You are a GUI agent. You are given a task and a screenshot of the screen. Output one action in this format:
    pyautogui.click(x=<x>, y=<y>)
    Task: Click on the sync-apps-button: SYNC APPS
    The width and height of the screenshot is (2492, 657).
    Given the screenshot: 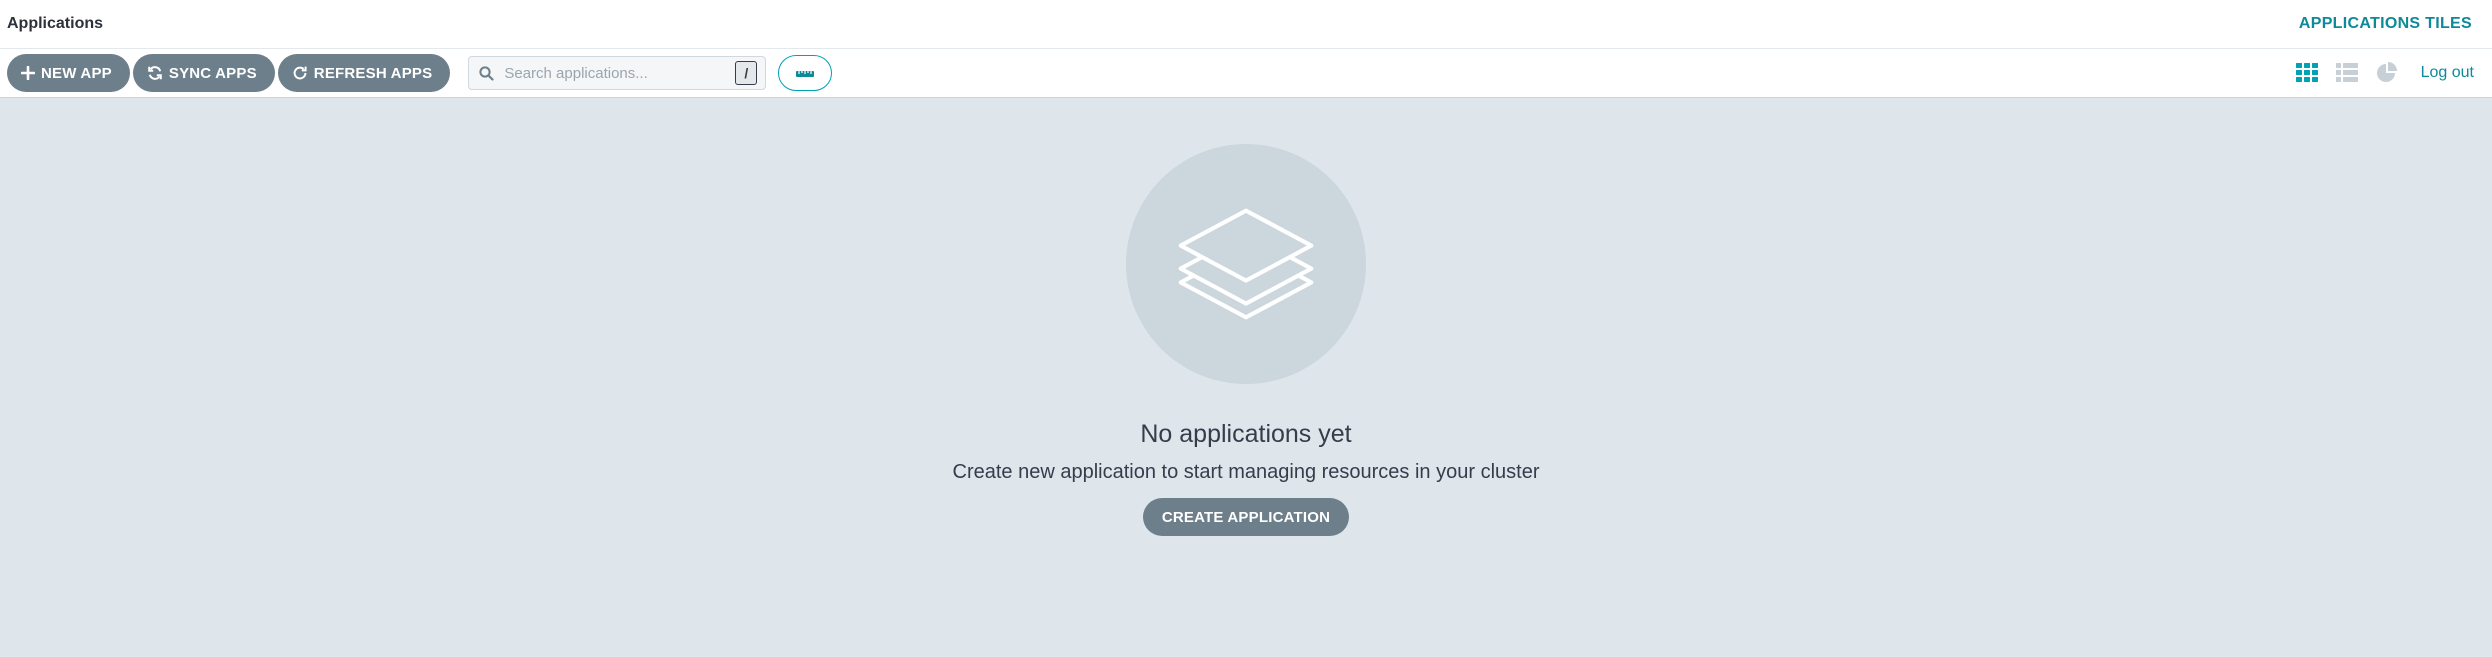 What is the action you would take?
    pyautogui.click(x=203, y=73)
    